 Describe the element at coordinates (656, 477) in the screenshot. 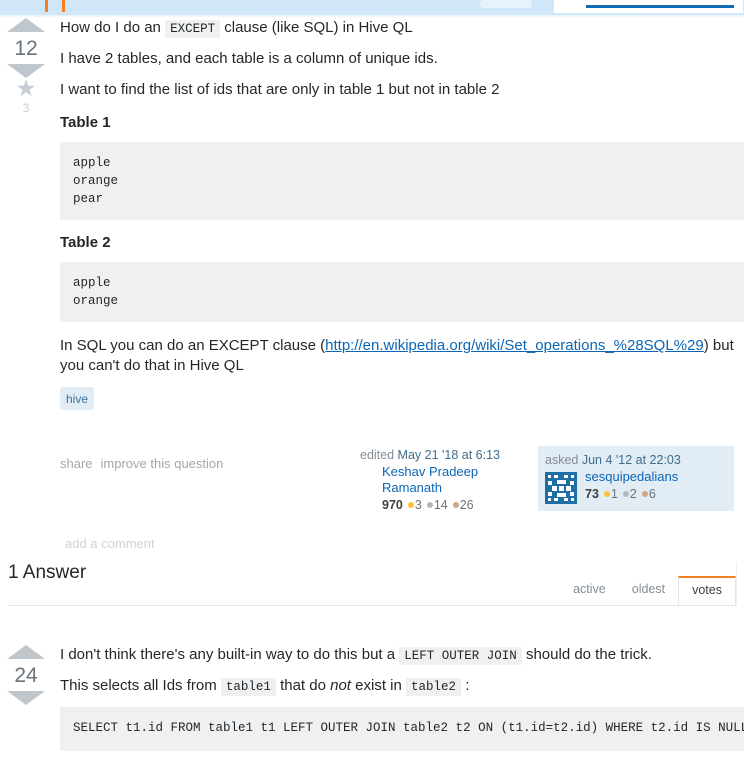

I see `owner-username: sesquipedalians` at that location.